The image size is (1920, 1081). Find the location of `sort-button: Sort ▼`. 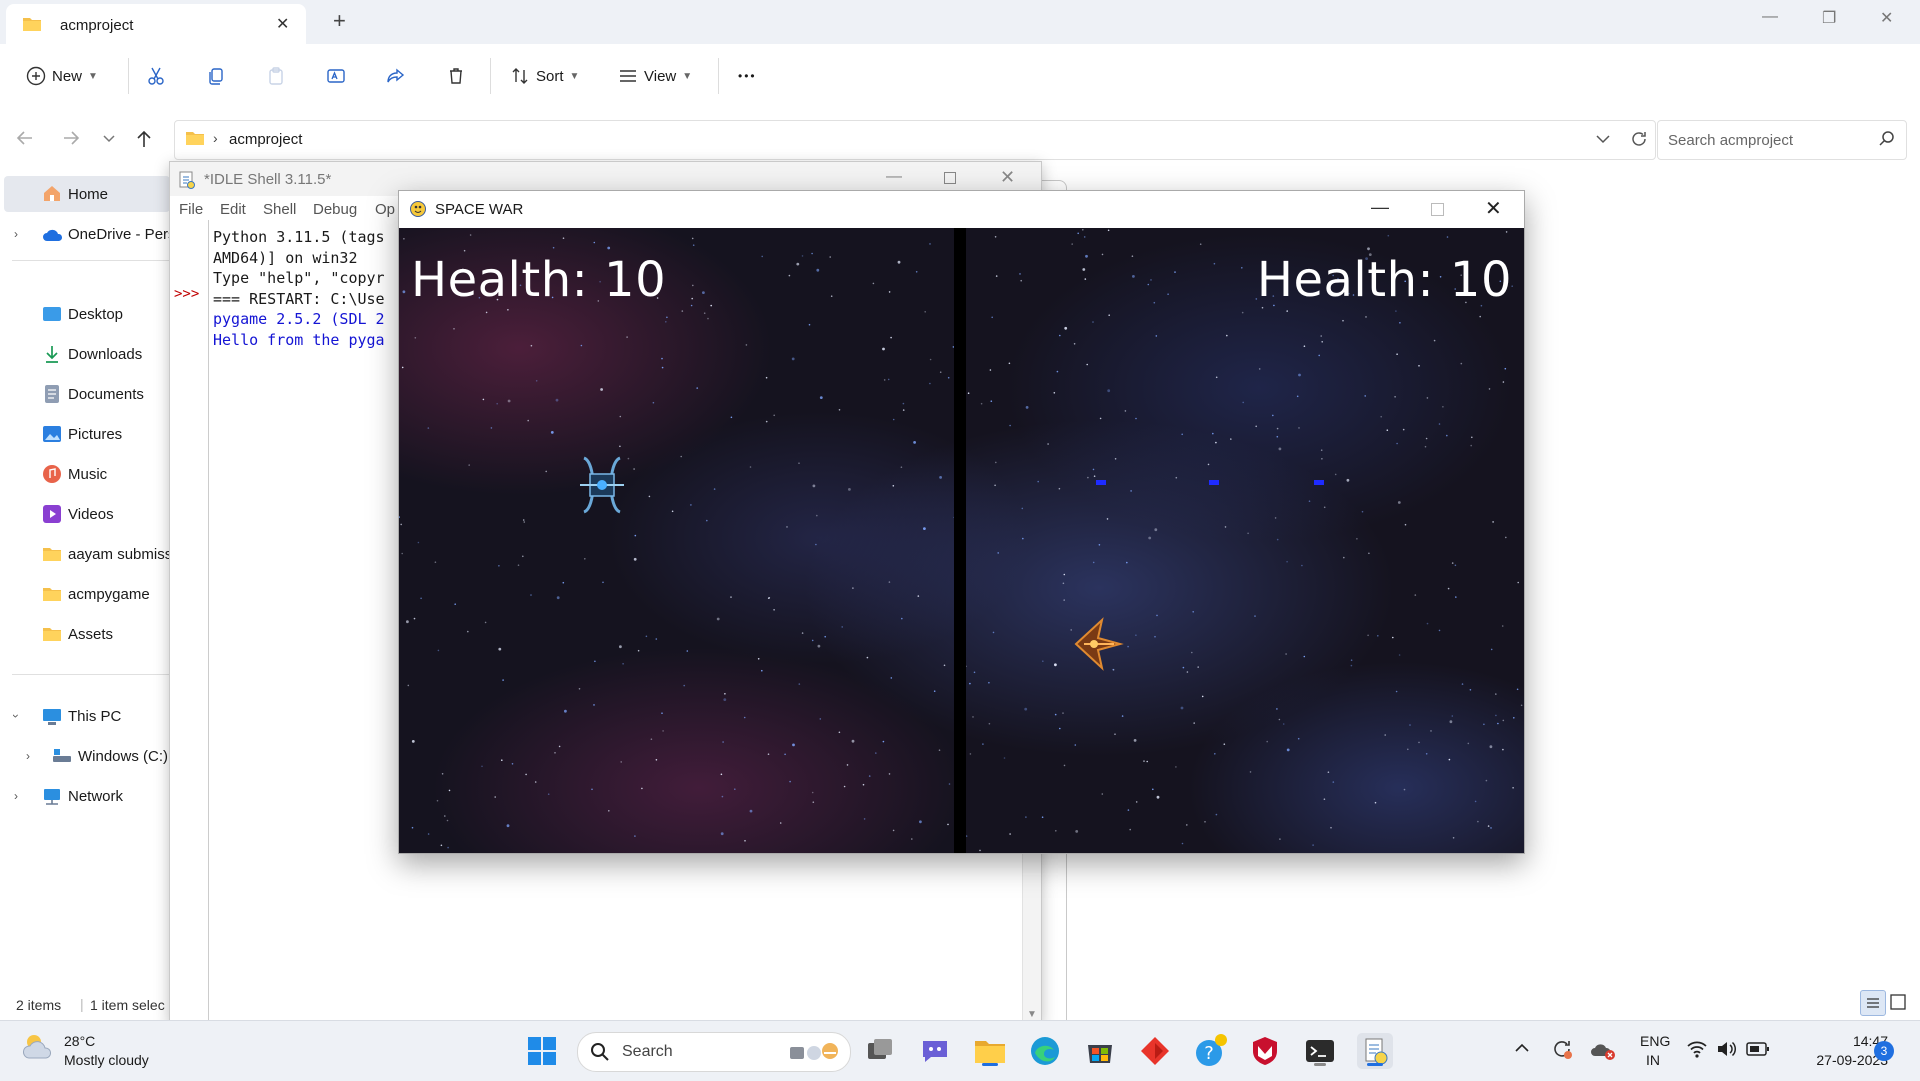

sort-button: Sort ▼ is located at coordinates (544, 76).